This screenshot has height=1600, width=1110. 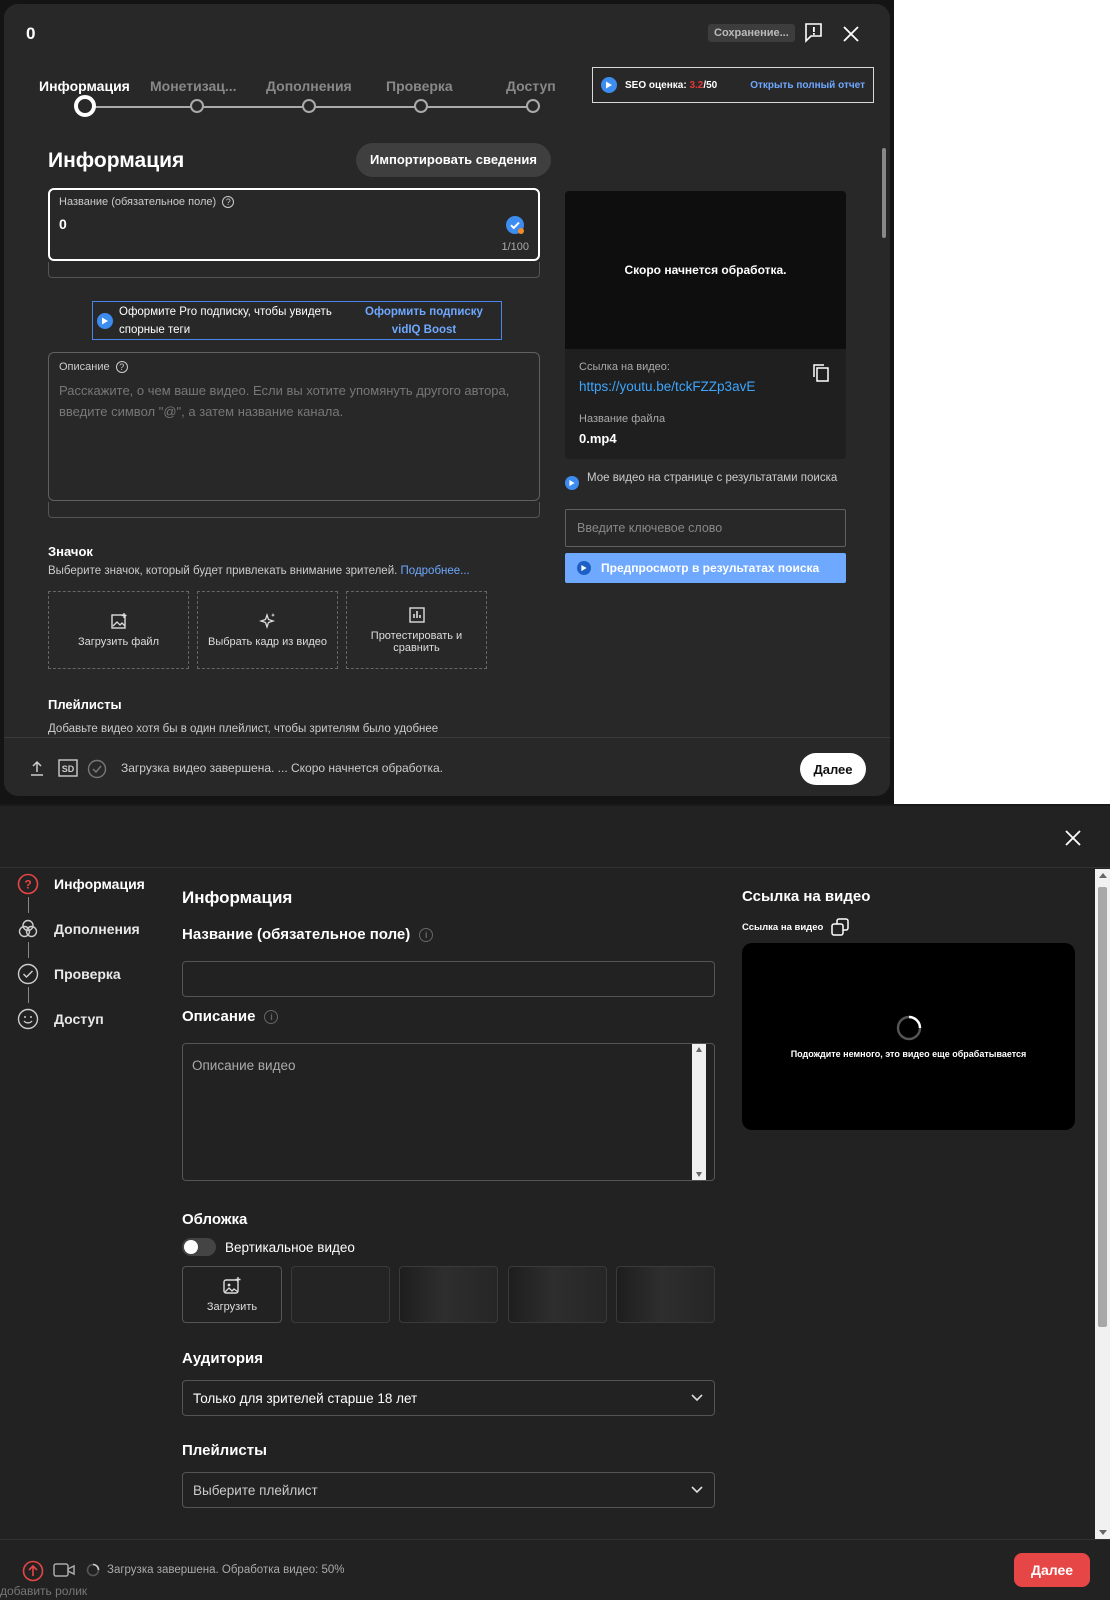 What do you see at coordinates (807, 85) in the screenshot?
I see `open-full-report-link: Открыть полный отчет` at bounding box center [807, 85].